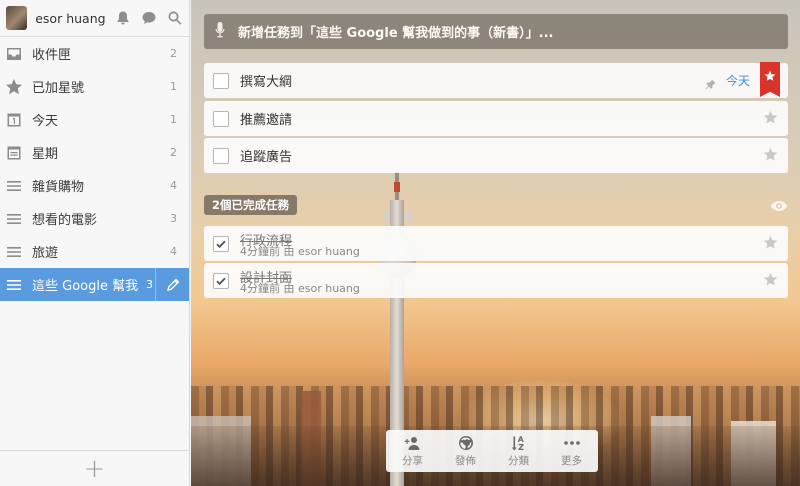 The image size is (800, 486). Describe the element at coordinates (266, 157) in the screenshot. I see `task-title: 追蹤廣告` at that location.